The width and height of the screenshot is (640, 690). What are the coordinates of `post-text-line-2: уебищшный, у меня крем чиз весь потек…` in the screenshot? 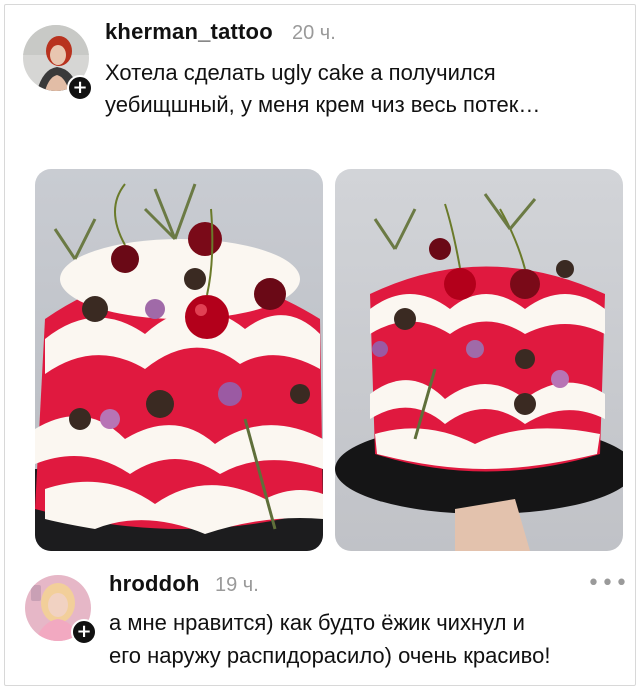 It's located at (323, 104).